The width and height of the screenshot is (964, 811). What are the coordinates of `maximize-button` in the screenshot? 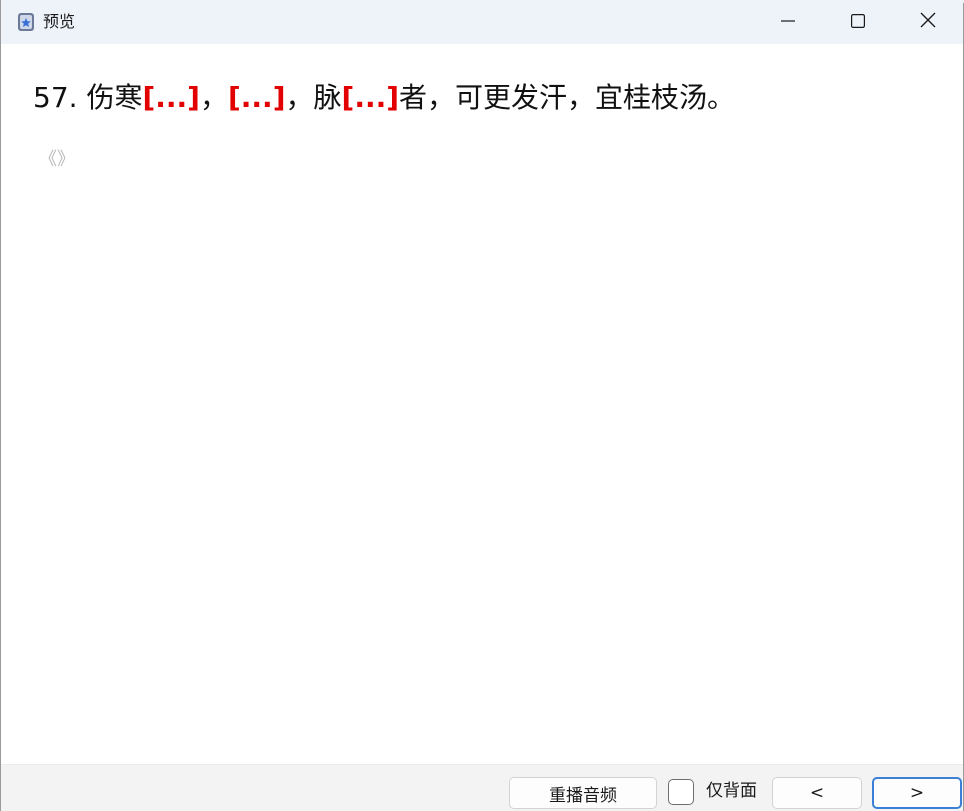 It's located at (858, 22).